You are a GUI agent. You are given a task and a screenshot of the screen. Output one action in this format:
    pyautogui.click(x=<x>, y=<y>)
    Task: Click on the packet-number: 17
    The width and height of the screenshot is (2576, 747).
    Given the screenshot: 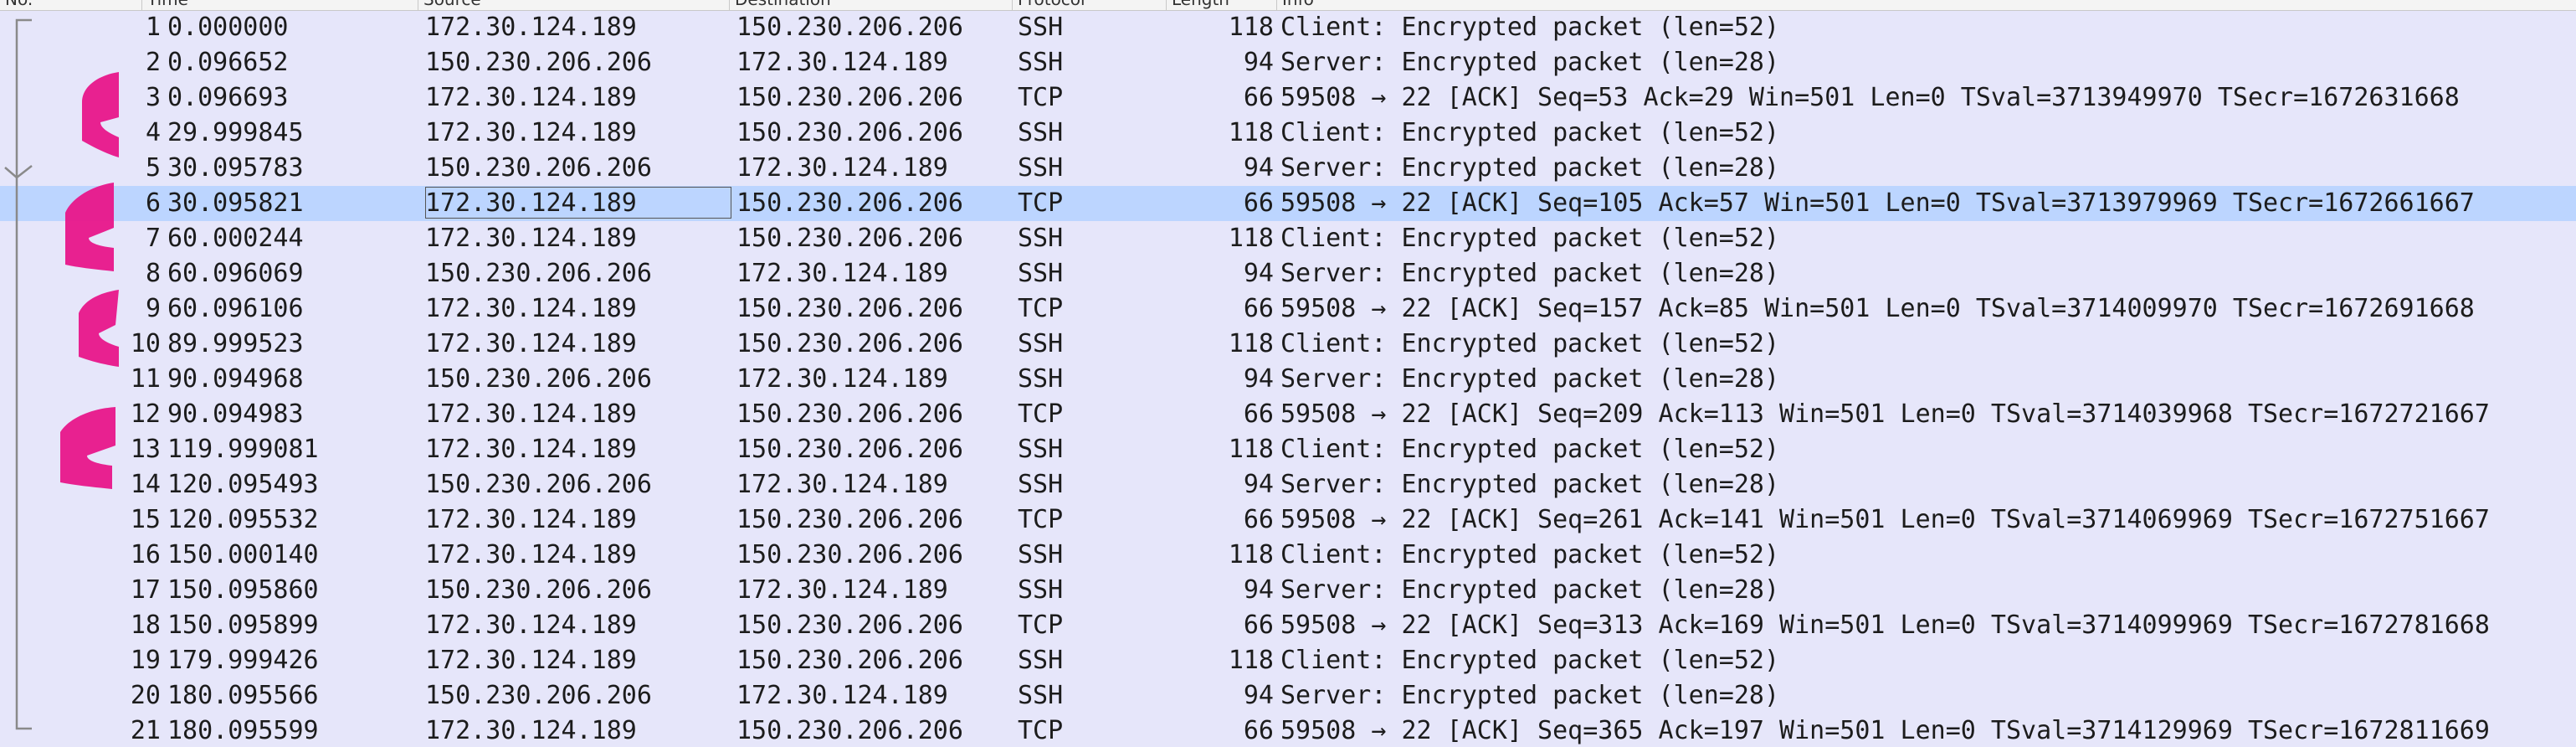 What is the action you would take?
    pyautogui.click(x=145, y=590)
    